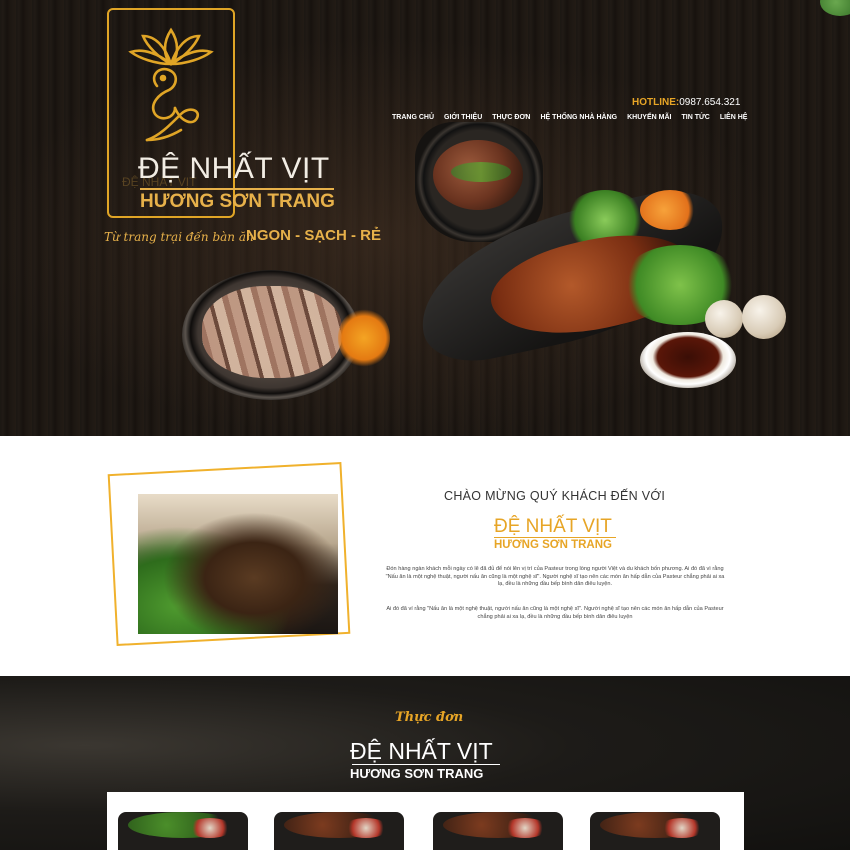  I want to click on nav-item-news: TIN TỨC, so click(695, 117).